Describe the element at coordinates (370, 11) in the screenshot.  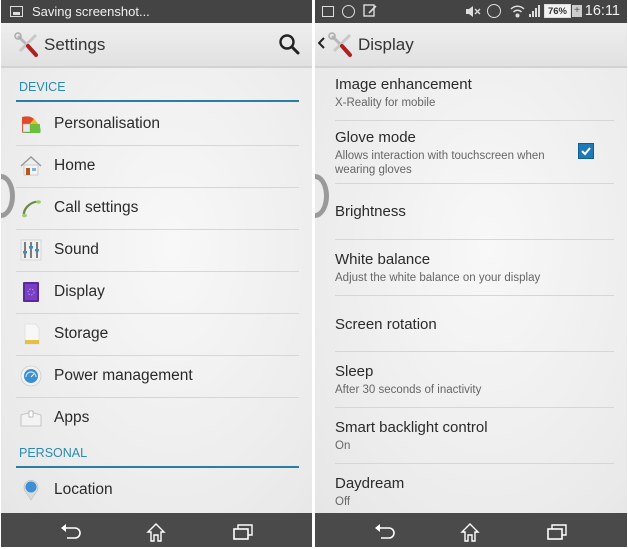
I see `note-edit-icon` at that location.